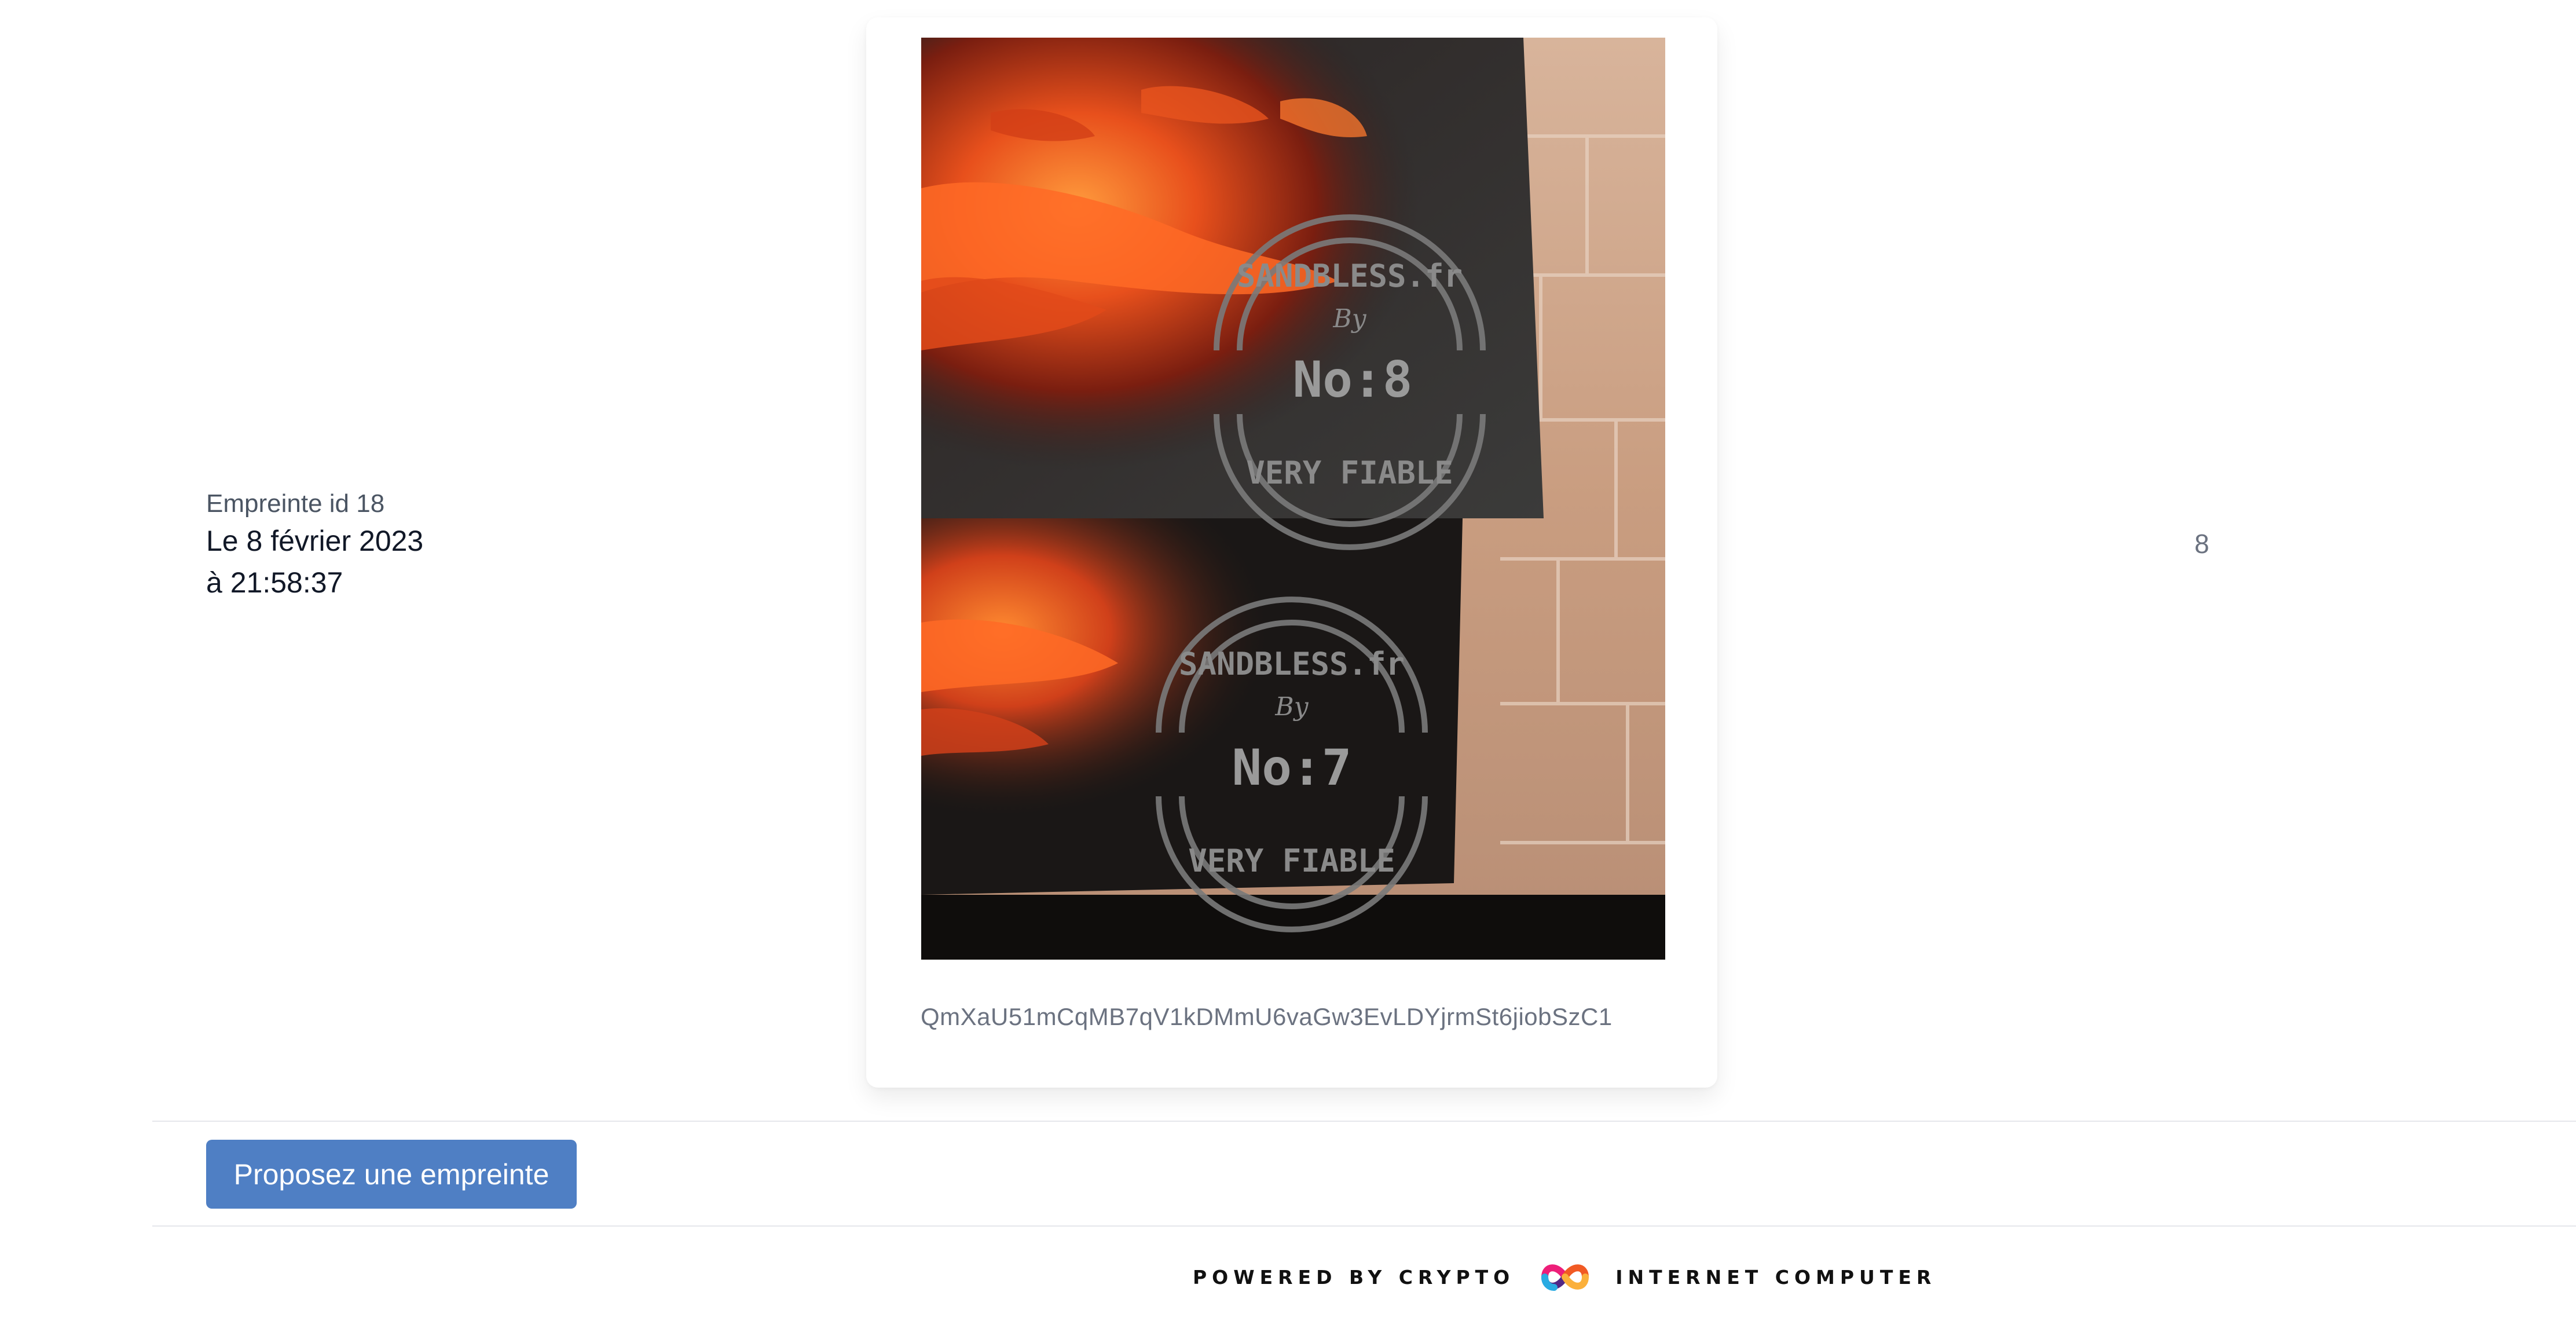  Describe the element at coordinates (1364, 1226) in the screenshot. I see `divider-bottom` at that location.